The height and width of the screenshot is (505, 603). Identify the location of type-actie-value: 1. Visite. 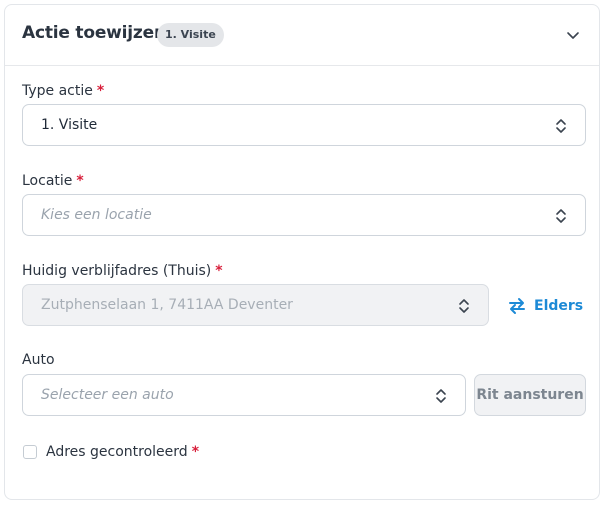
(69, 125).